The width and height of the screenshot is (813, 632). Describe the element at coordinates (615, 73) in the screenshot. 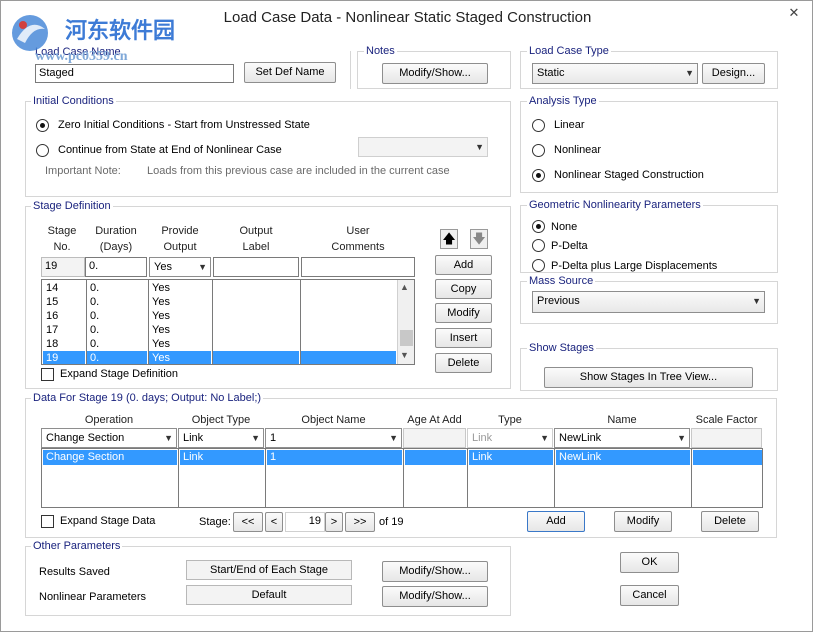

I see `load-case-type-select: Static ▼` at that location.